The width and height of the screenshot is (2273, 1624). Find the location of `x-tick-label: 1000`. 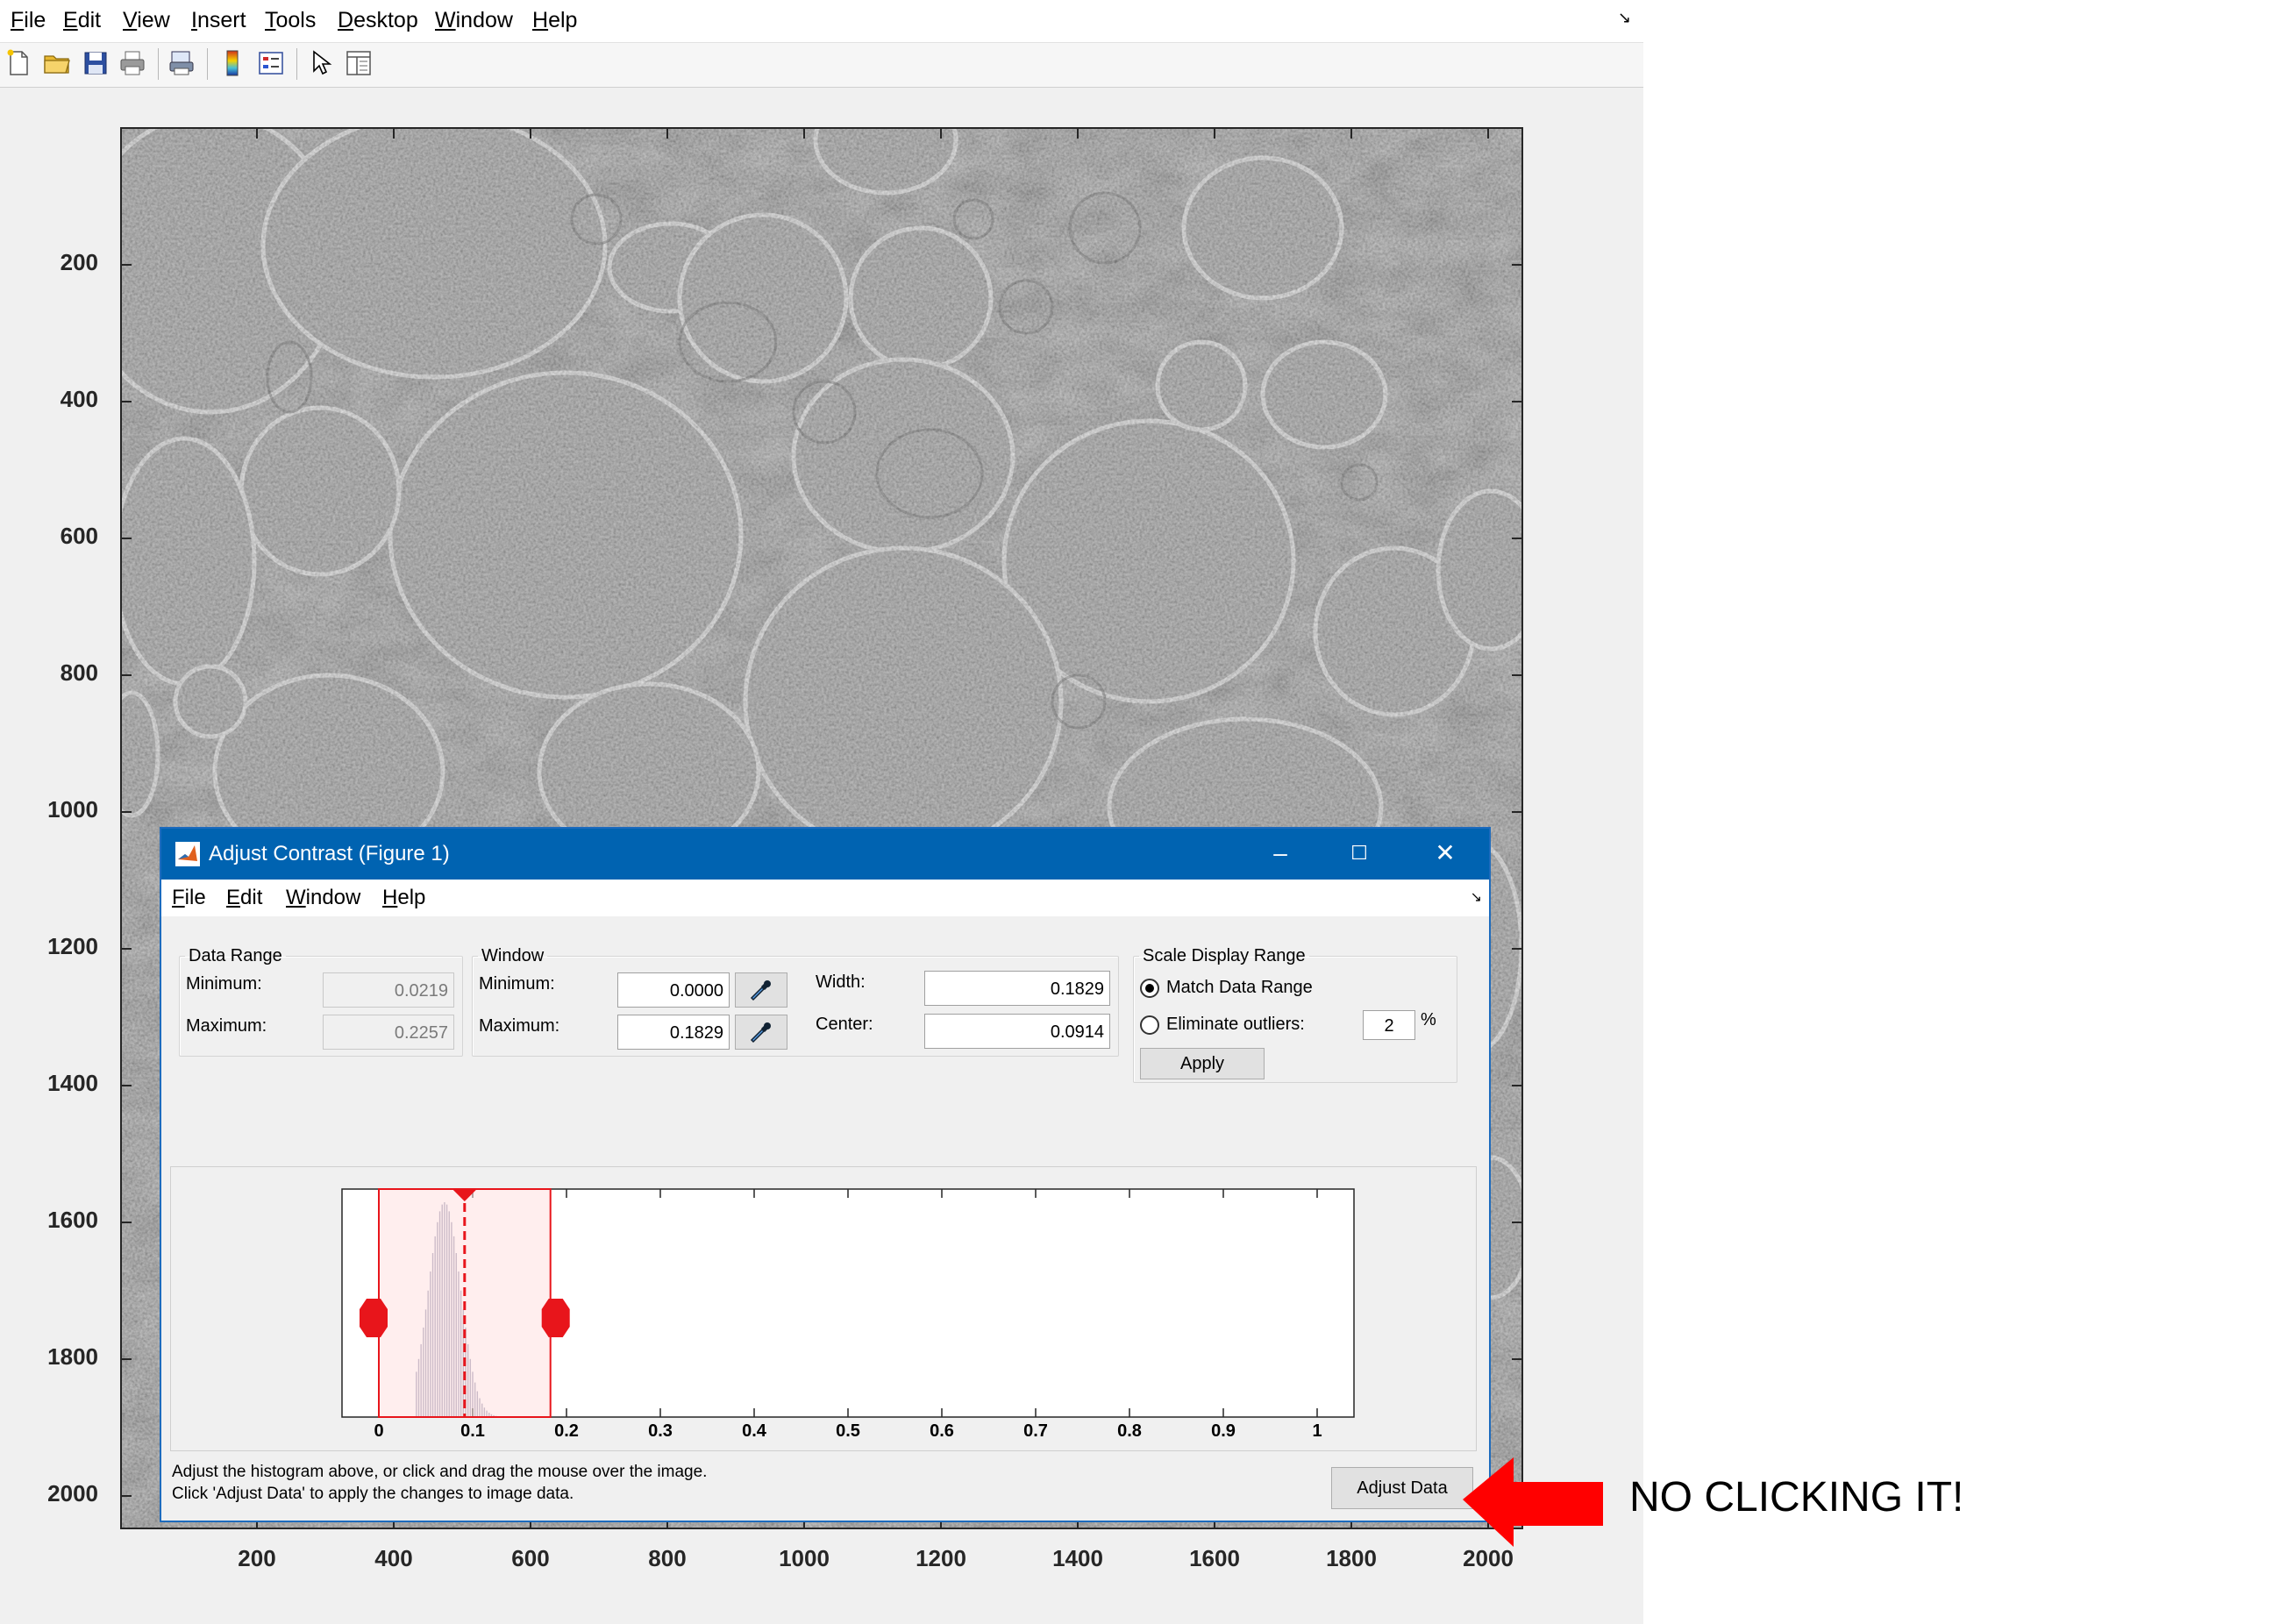

x-tick-label: 1000 is located at coordinates (804, 1558).